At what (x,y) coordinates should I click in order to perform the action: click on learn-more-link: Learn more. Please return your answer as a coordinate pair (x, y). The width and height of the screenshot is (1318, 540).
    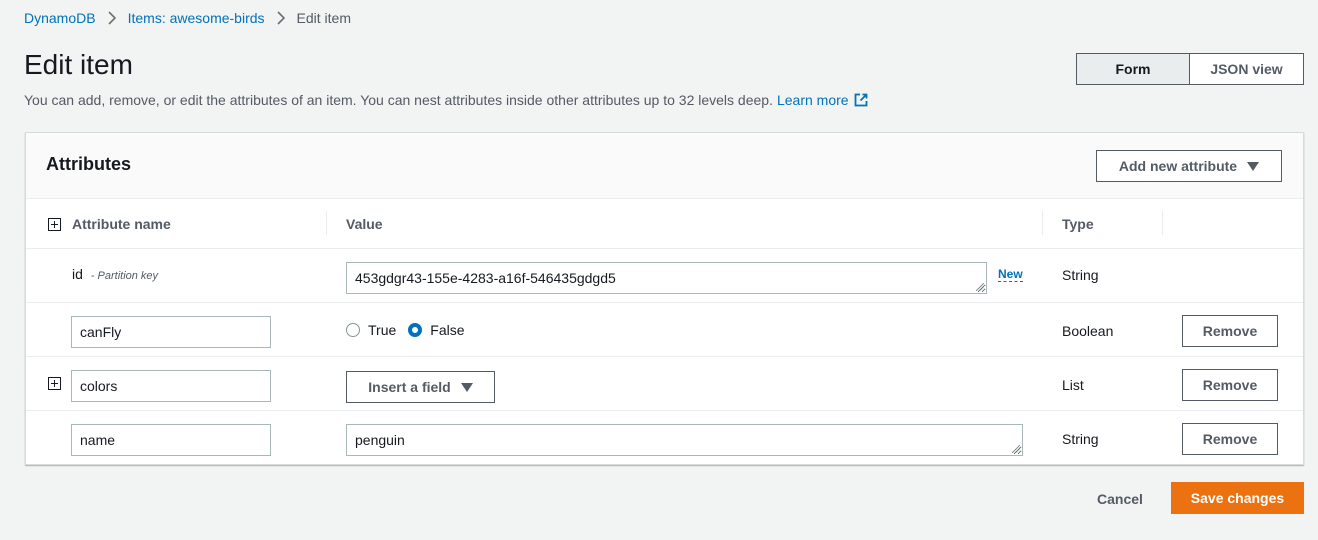
    Looking at the image, I should click on (822, 100).